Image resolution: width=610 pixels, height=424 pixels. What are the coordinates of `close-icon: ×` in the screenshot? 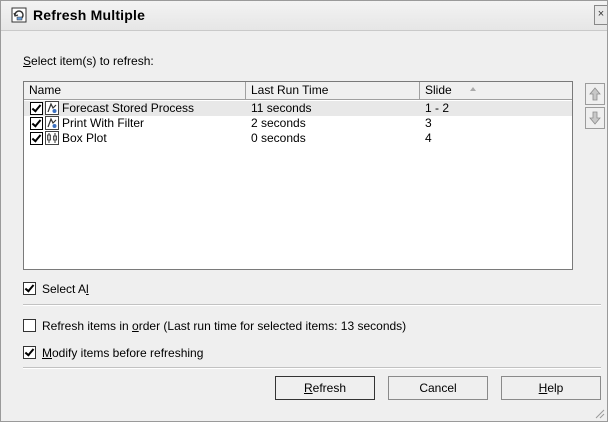 It's located at (601, 14).